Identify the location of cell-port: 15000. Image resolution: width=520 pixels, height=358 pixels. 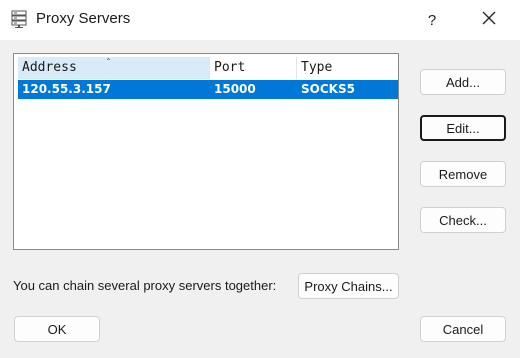
(235, 89).